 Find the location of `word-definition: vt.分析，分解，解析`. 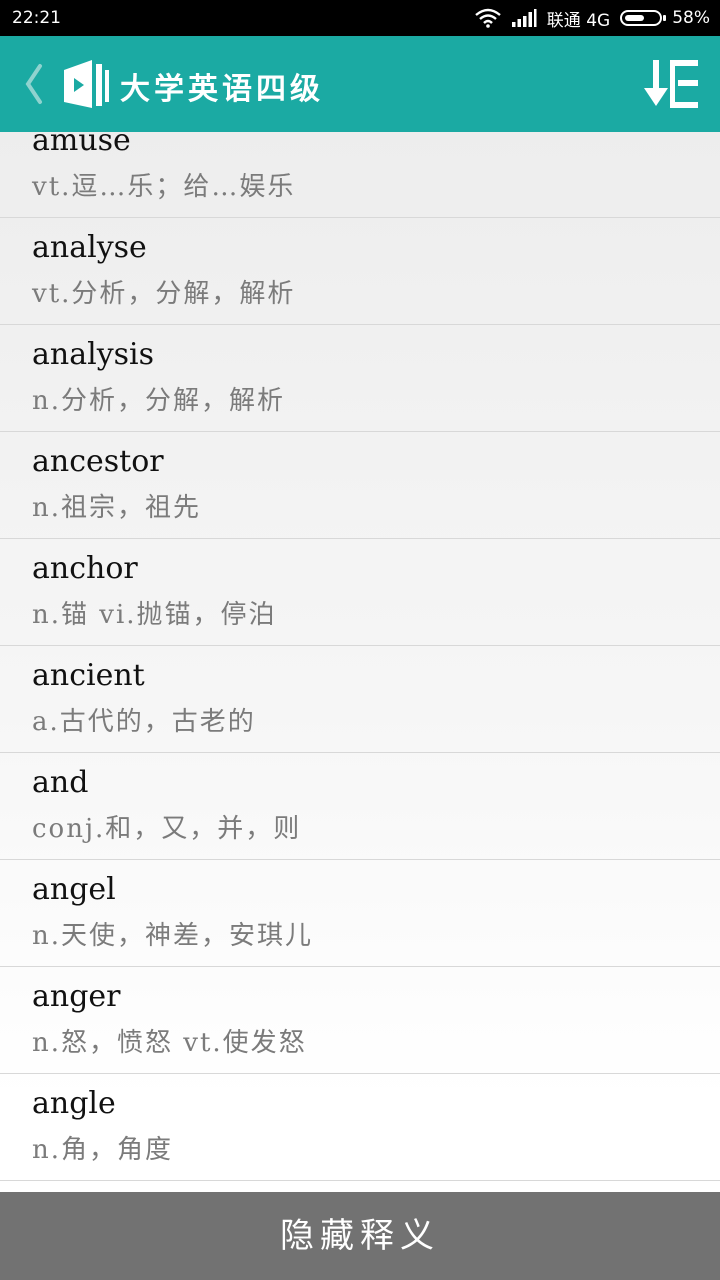

word-definition: vt.分析，分解，解析 is located at coordinates (164, 294).